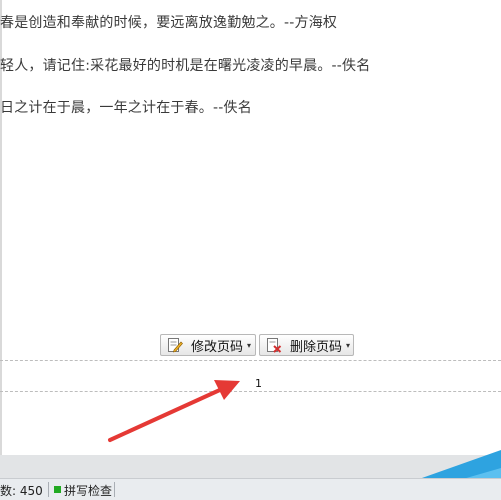  I want to click on delete-page-number-button: 删除页码 ▾, so click(306, 345).